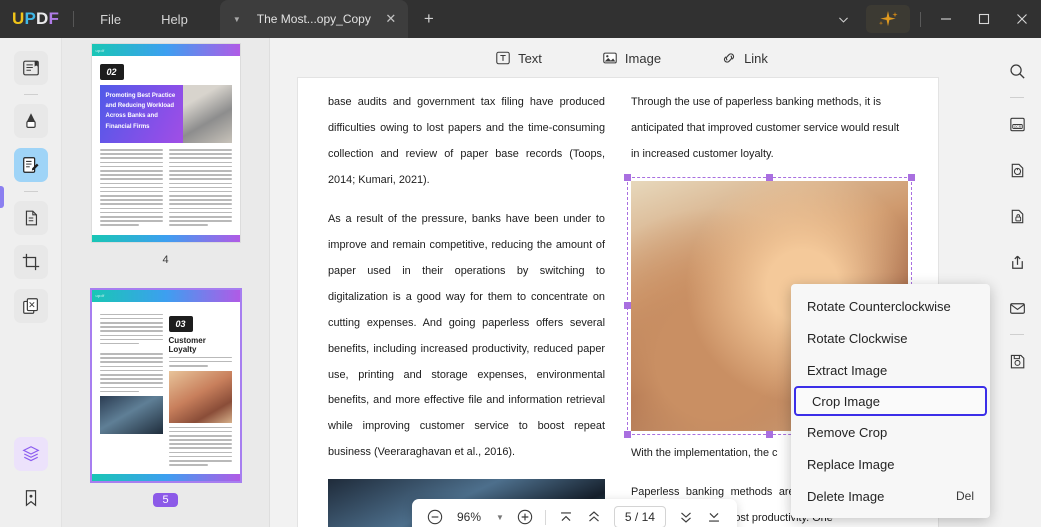 The image size is (1041, 527). Describe the element at coordinates (984, 19) in the screenshot. I see `maximize-button` at that location.